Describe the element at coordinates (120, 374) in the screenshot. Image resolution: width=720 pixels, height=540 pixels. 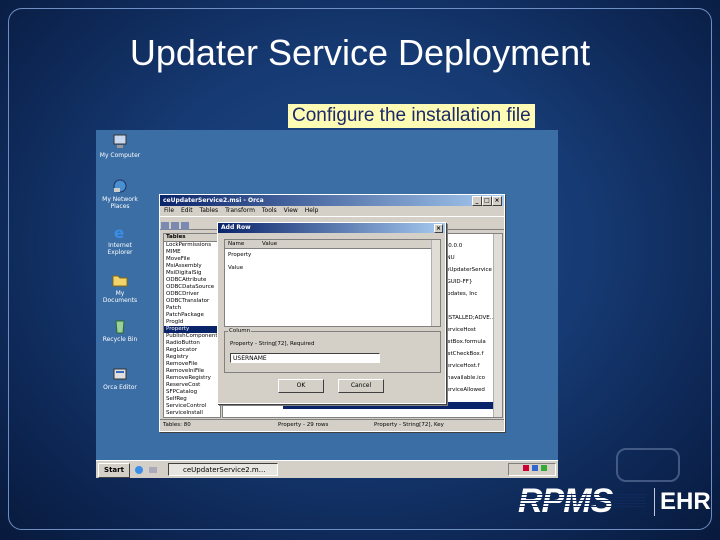
I see `orca-icon` at that location.